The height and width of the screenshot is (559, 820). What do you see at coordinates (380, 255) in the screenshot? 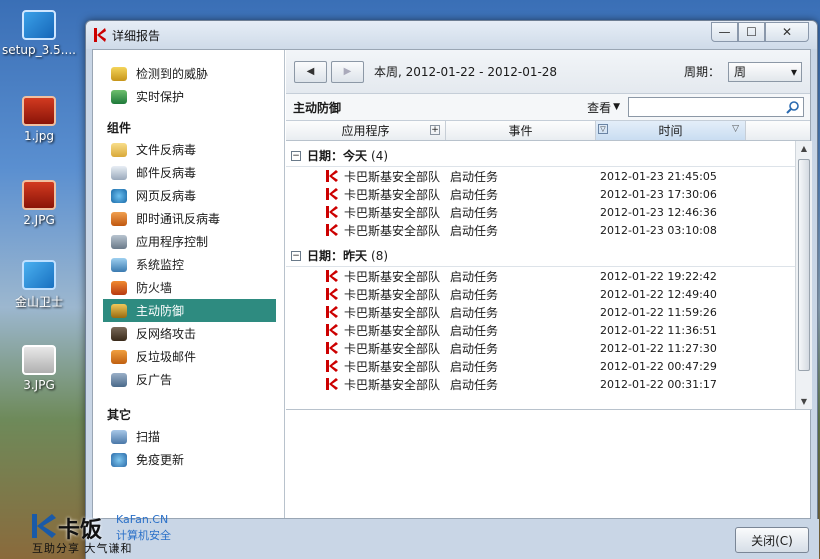
I see `group-count: (8)` at bounding box center [380, 255].